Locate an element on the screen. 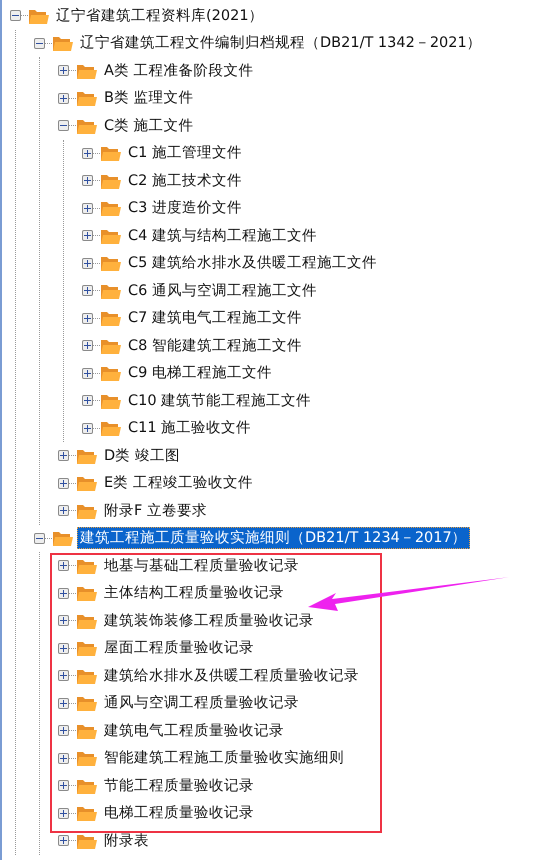 Image resolution: width=551 pixels, height=860 pixels. tree-item: 节能工程质量验收记录 is located at coordinates (179, 785).